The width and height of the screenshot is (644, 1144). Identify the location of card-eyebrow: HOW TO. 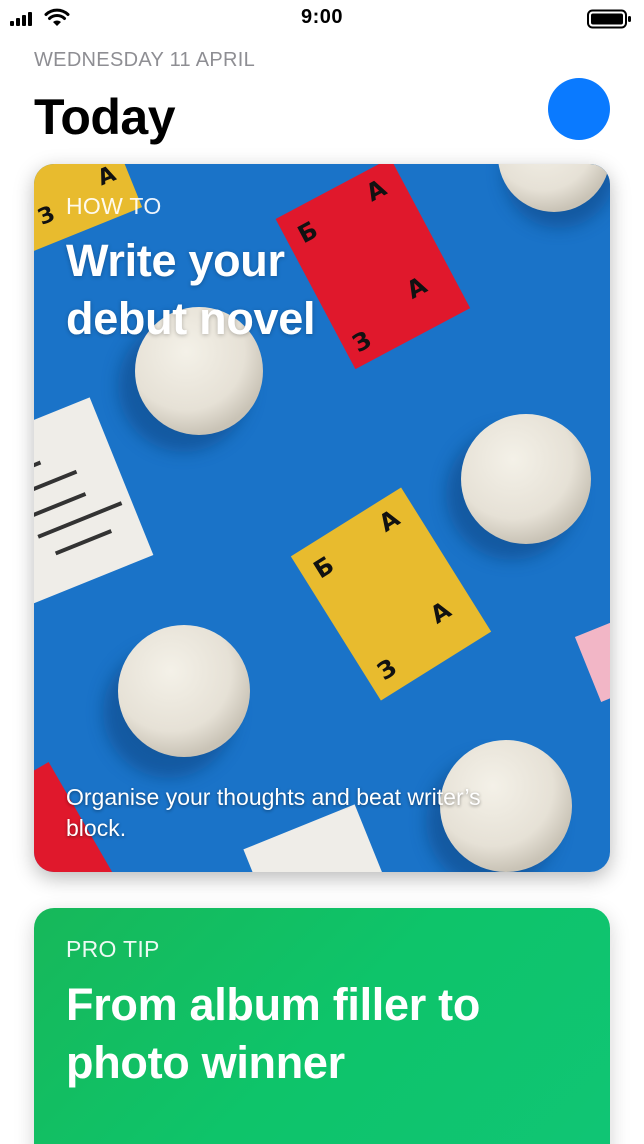
(114, 206).